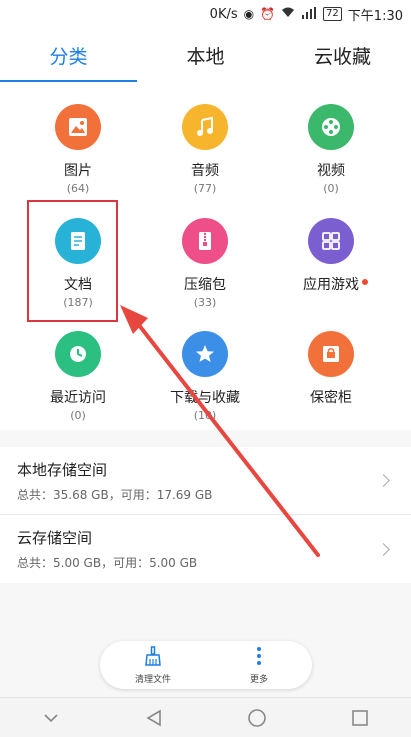 This screenshot has height=737, width=411. I want to click on category-count: (77), so click(205, 188).